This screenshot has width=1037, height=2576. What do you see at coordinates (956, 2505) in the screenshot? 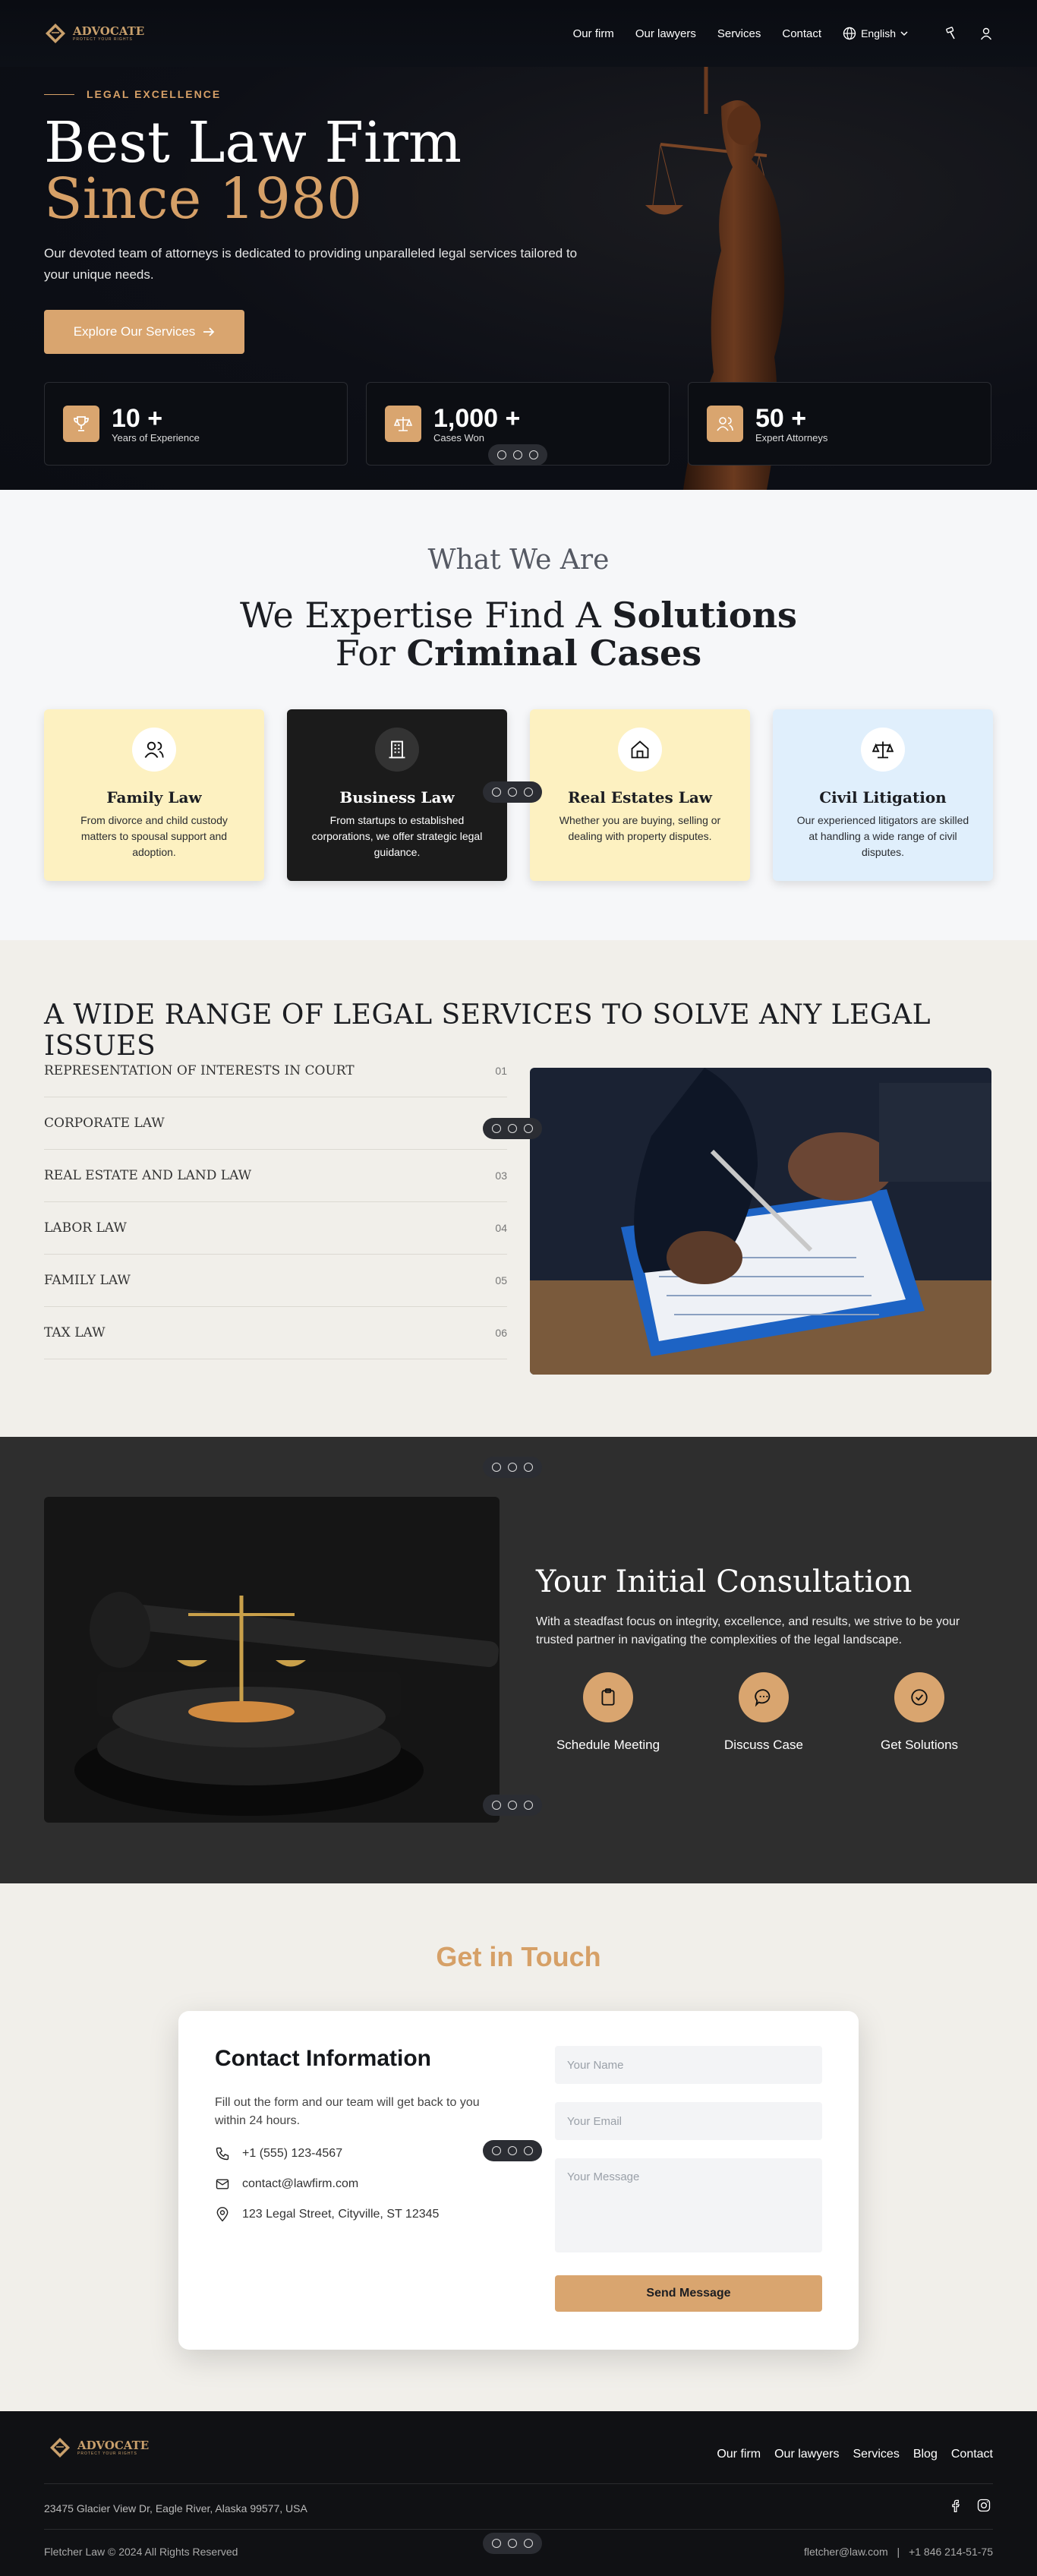
I see `facebook-icon` at bounding box center [956, 2505].